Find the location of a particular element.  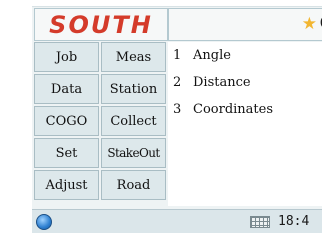

menu-item-number: 1 is located at coordinates (177, 55).